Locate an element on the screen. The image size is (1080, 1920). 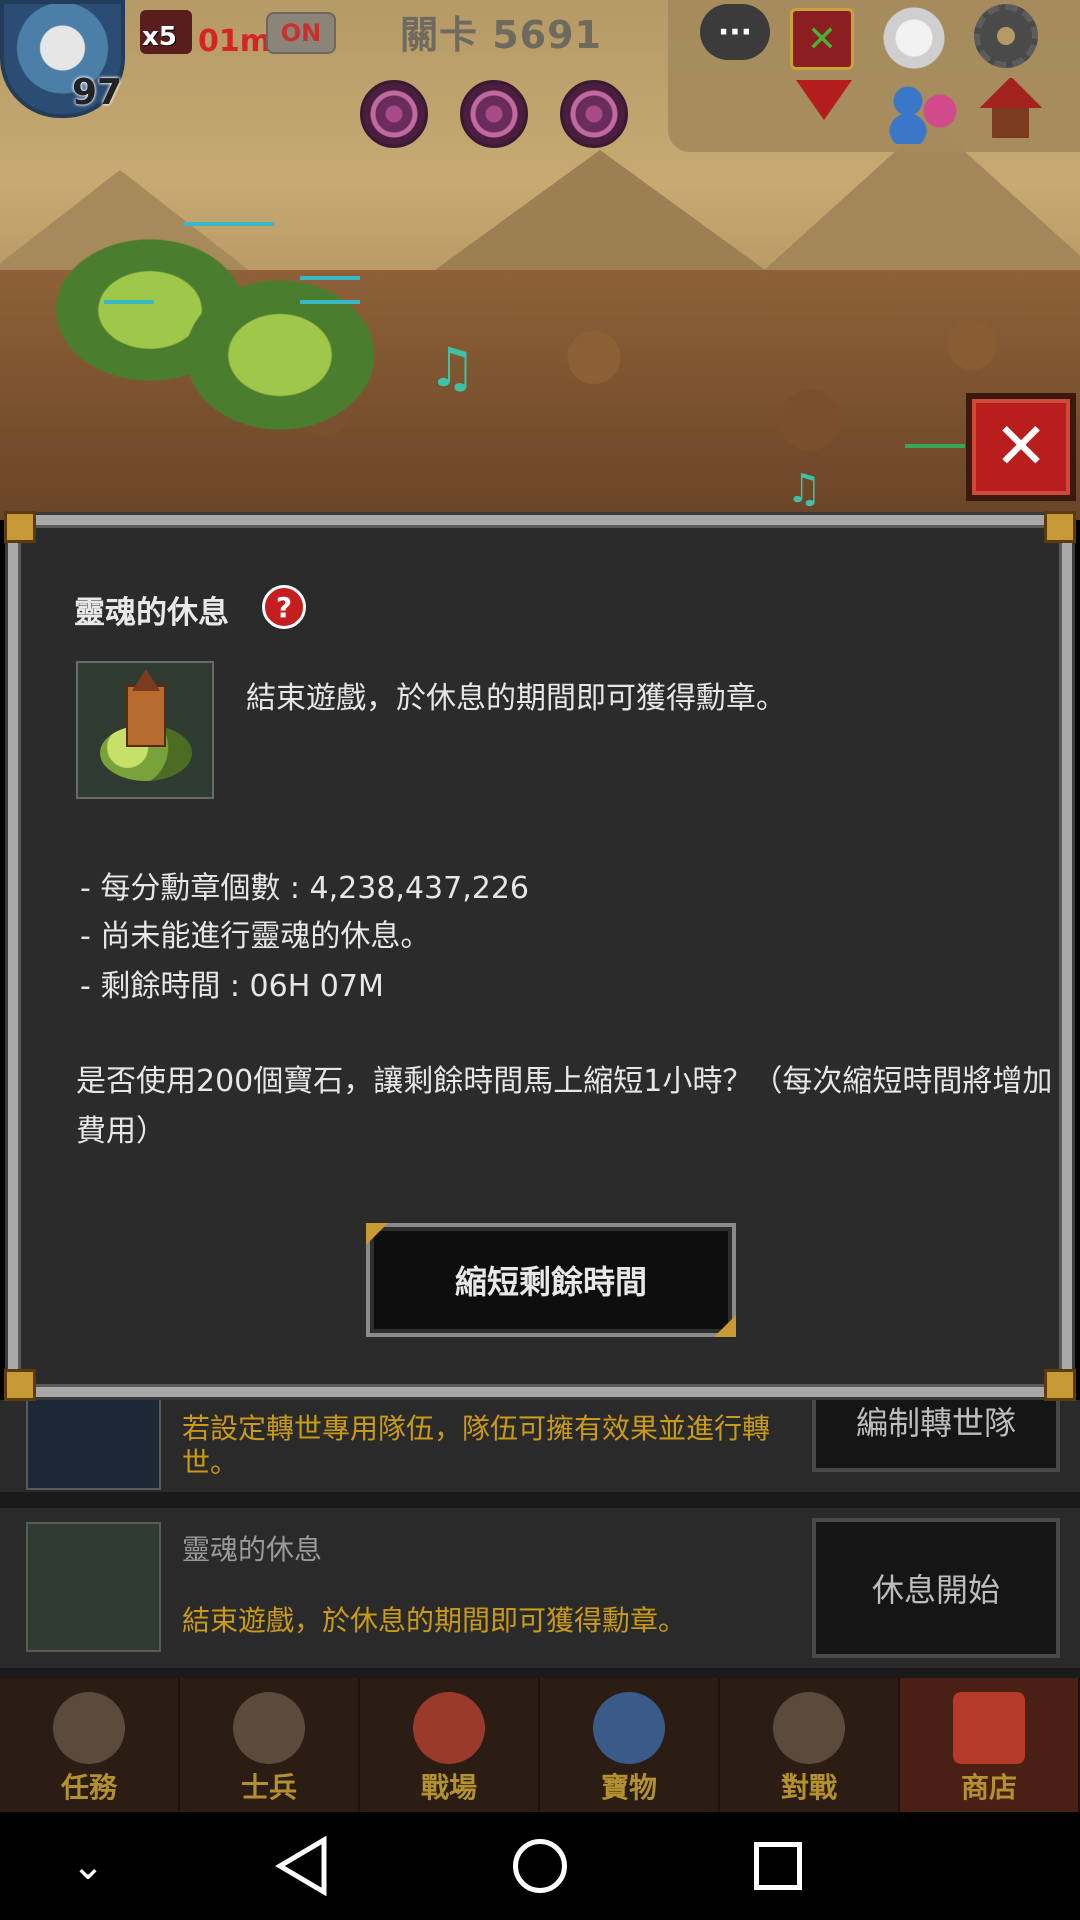
home-icon is located at coordinates (540, 1866).